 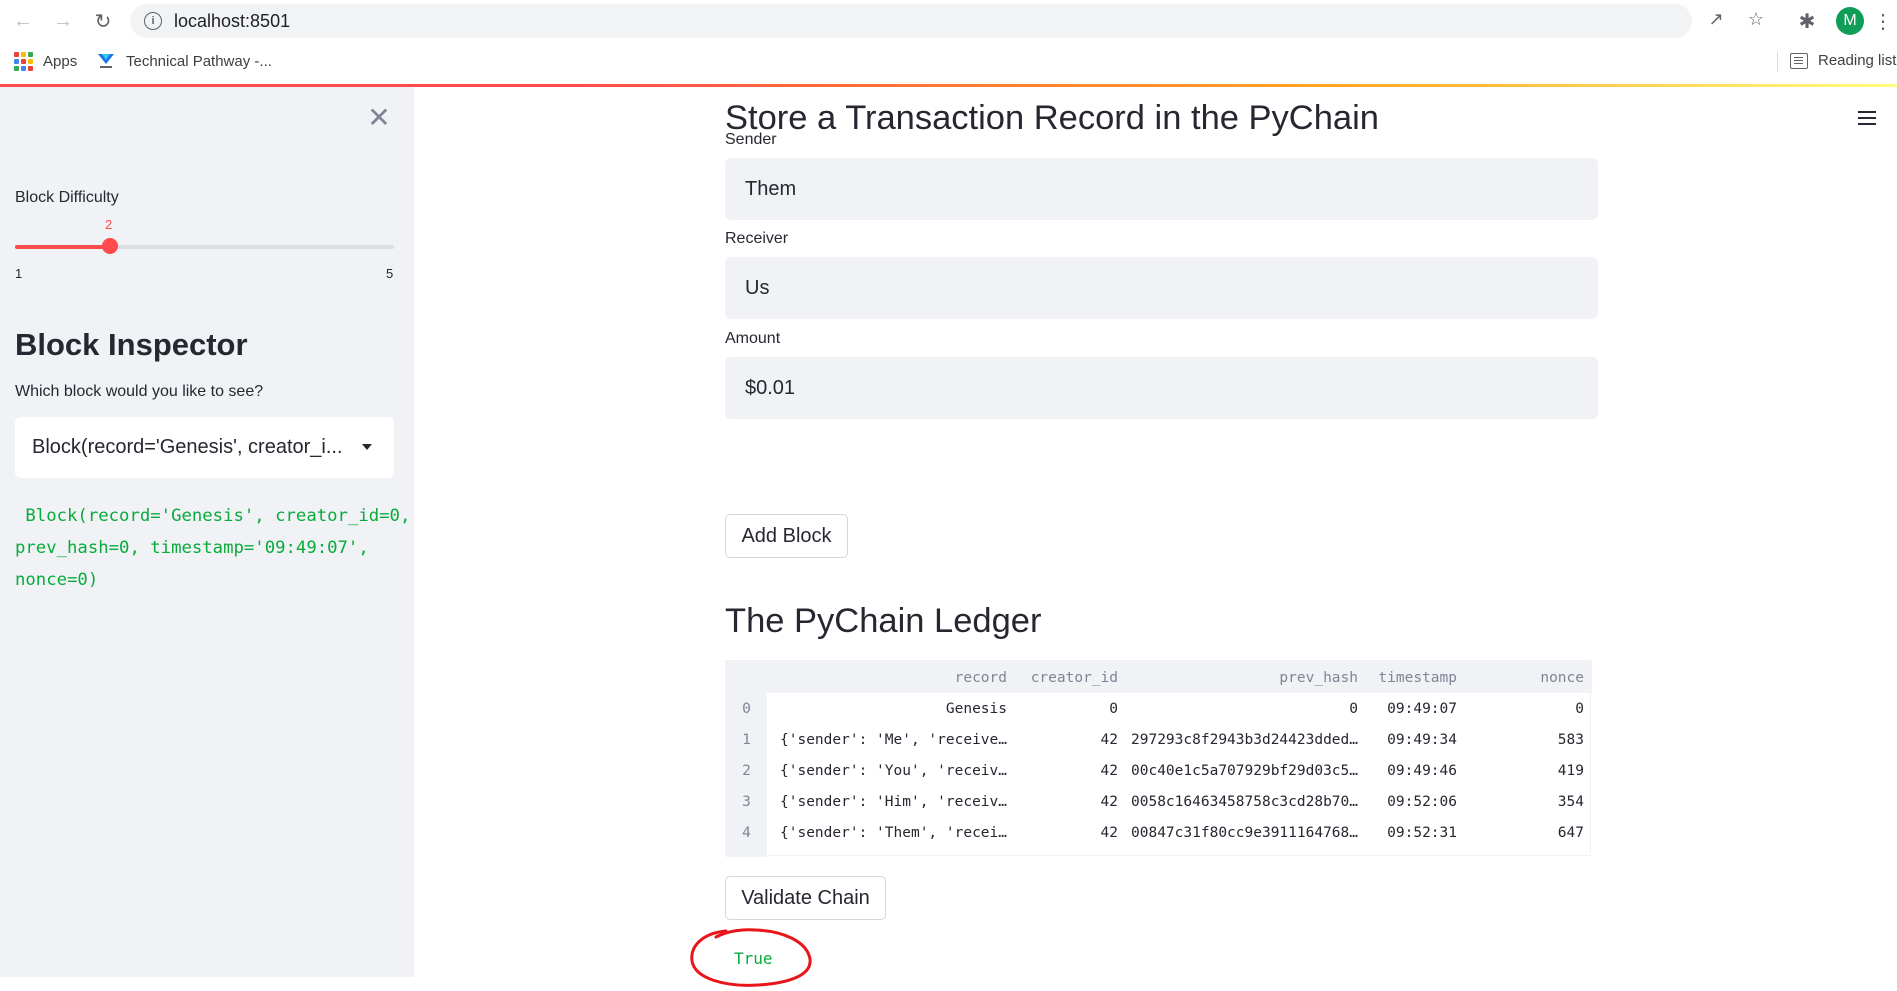 I want to click on forward-arrow-icon: →, so click(x=63, y=21).